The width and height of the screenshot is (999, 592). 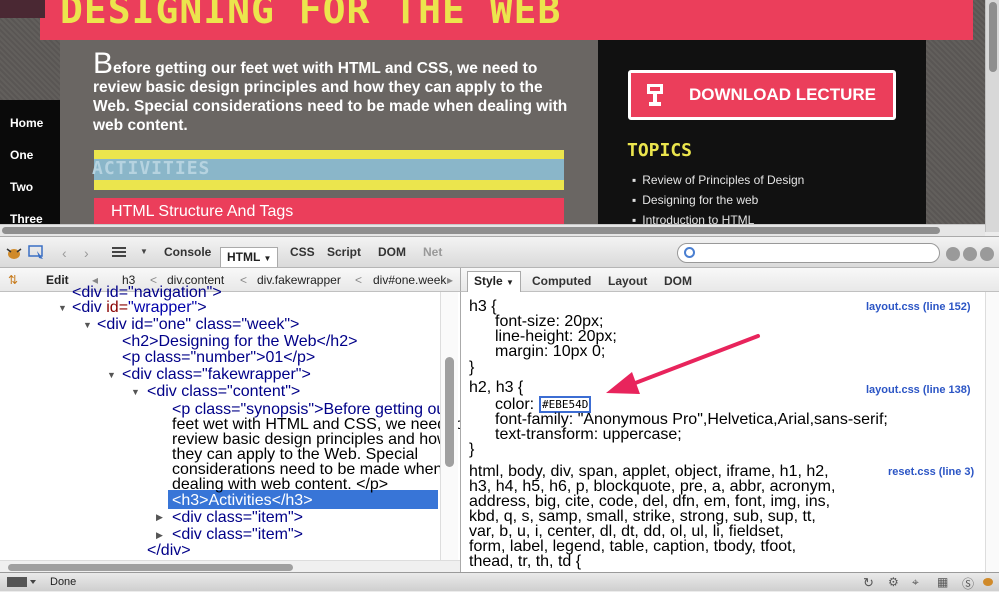 What do you see at coordinates (37, 255) in the screenshot?
I see `inspect-icon` at bounding box center [37, 255].